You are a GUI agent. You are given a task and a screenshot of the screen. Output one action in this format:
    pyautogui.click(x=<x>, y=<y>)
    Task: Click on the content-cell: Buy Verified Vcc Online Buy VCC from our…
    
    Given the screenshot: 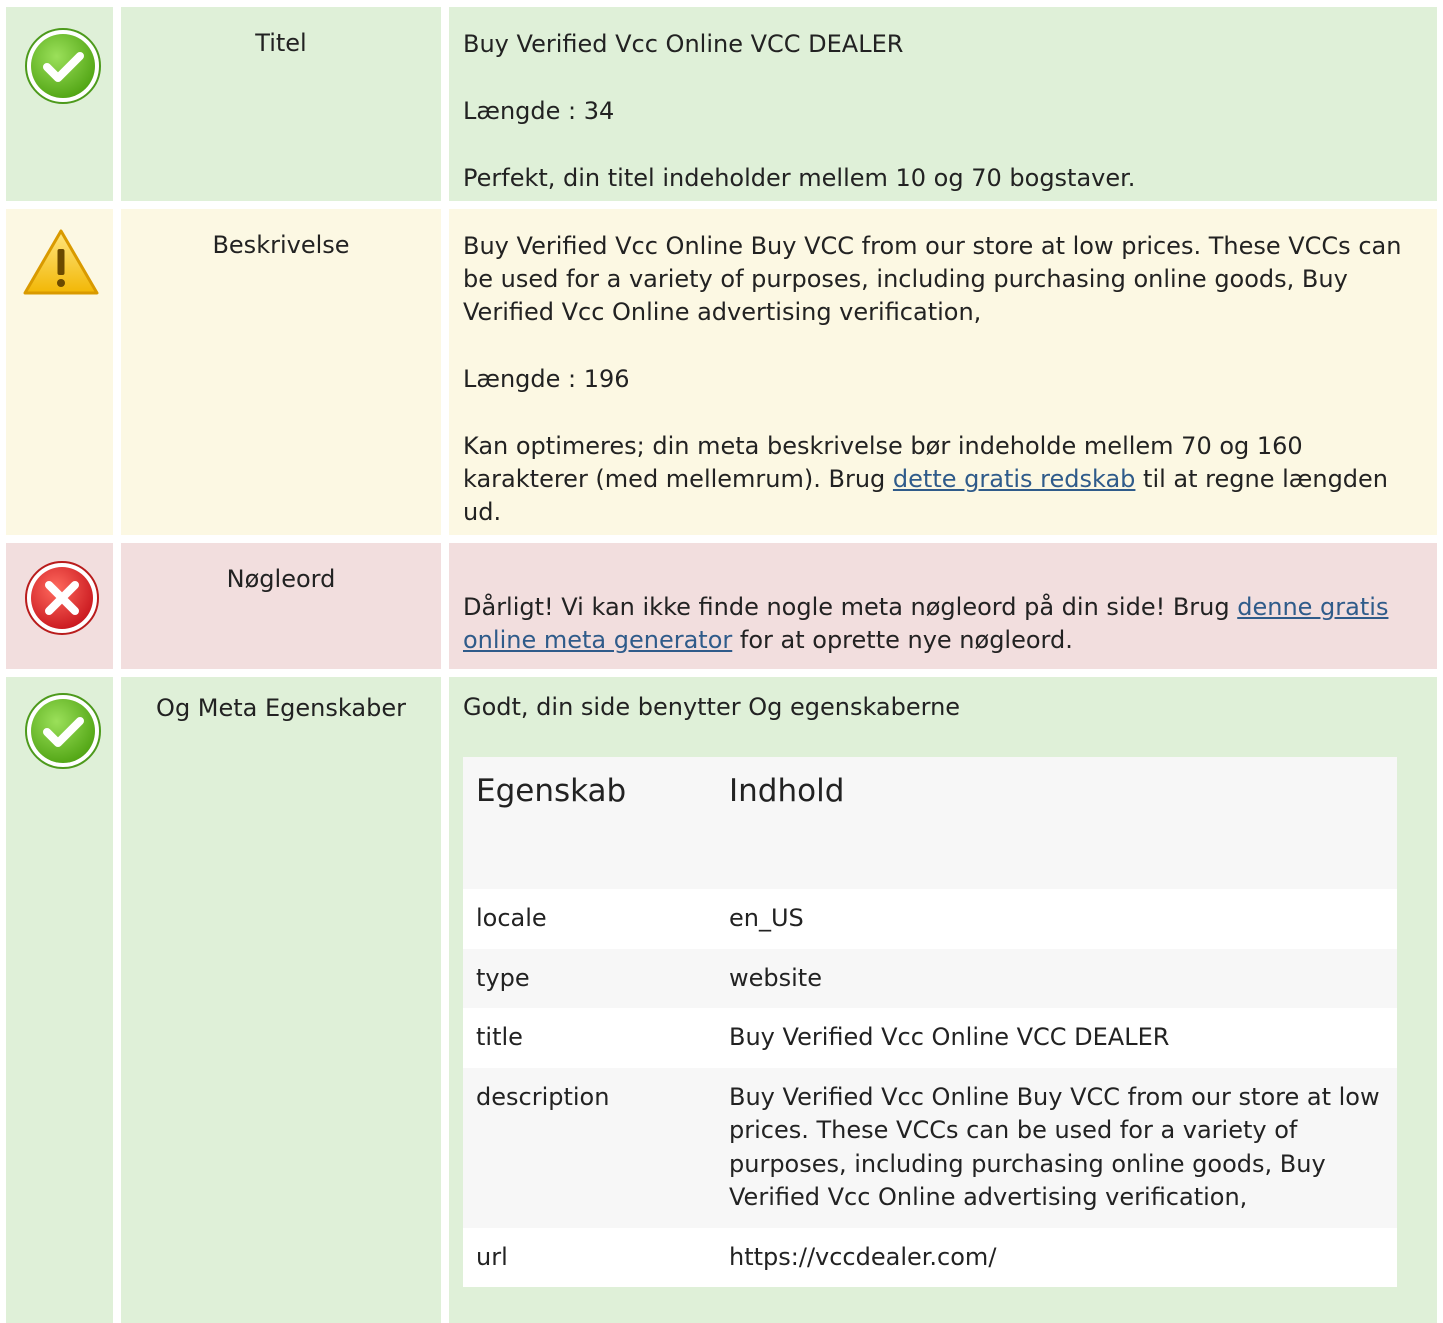 What is the action you would take?
    pyautogui.click(x=1054, y=1147)
    